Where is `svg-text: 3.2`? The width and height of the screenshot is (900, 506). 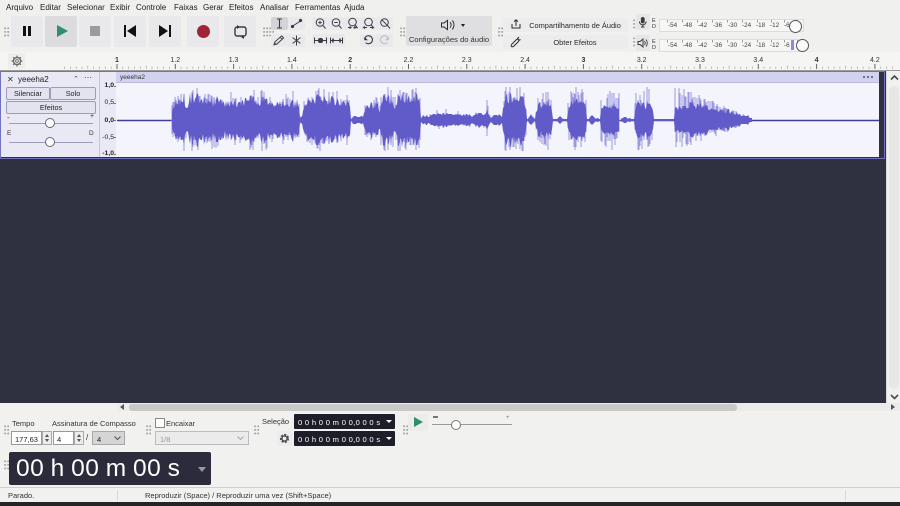
svg-text: 3.2 is located at coordinates (642, 60).